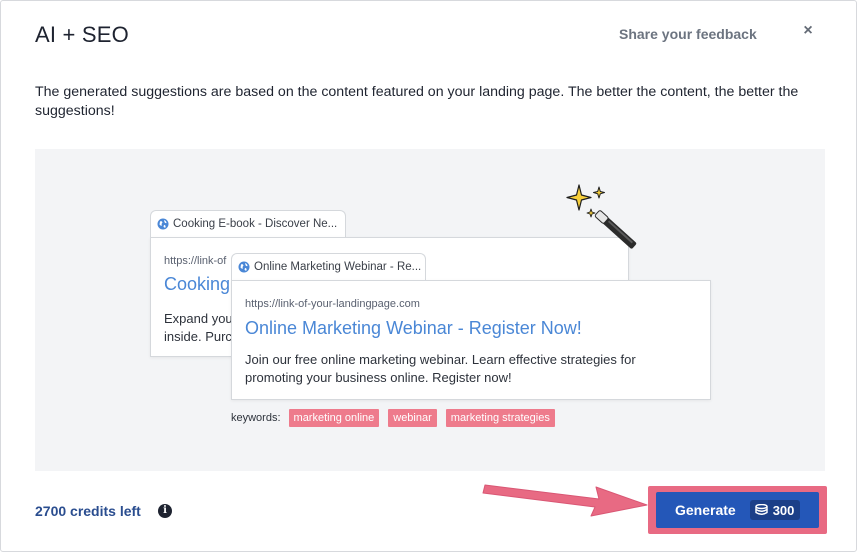 The image size is (857, 552). What do you see at coordinates (412, 418) in the screenshot?
I see `keyword-chip: webinar` at bounding box center [412, 418].